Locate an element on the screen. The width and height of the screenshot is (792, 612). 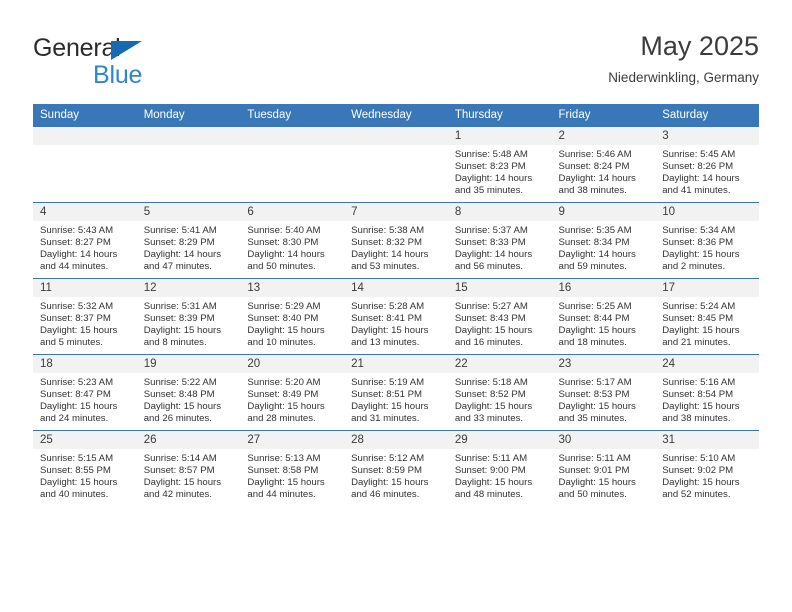
sunset-time: Sunset: 8:53 PM is located at coordinates (594, 395).